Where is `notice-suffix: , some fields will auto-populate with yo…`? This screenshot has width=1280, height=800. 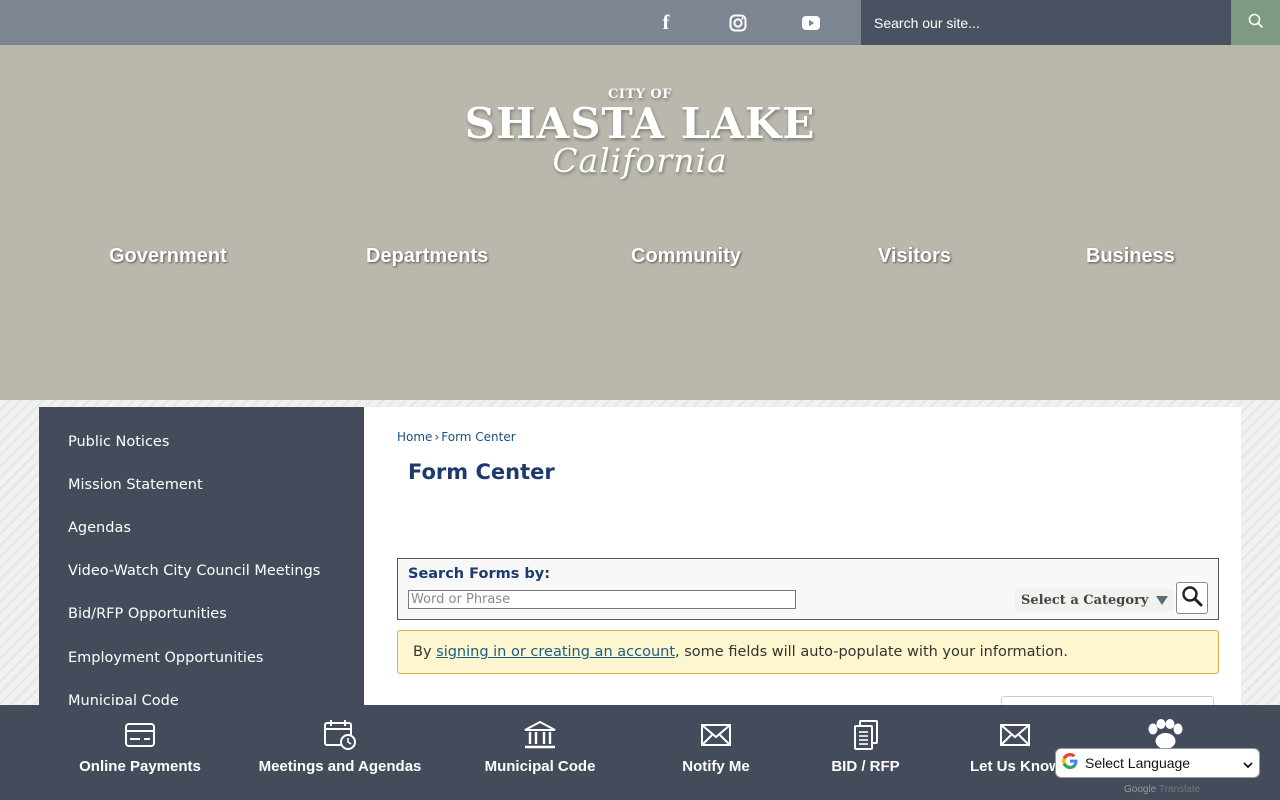
notice-suffix: , some fields will auto-populate with yo… is located at coordinates (871, 652).